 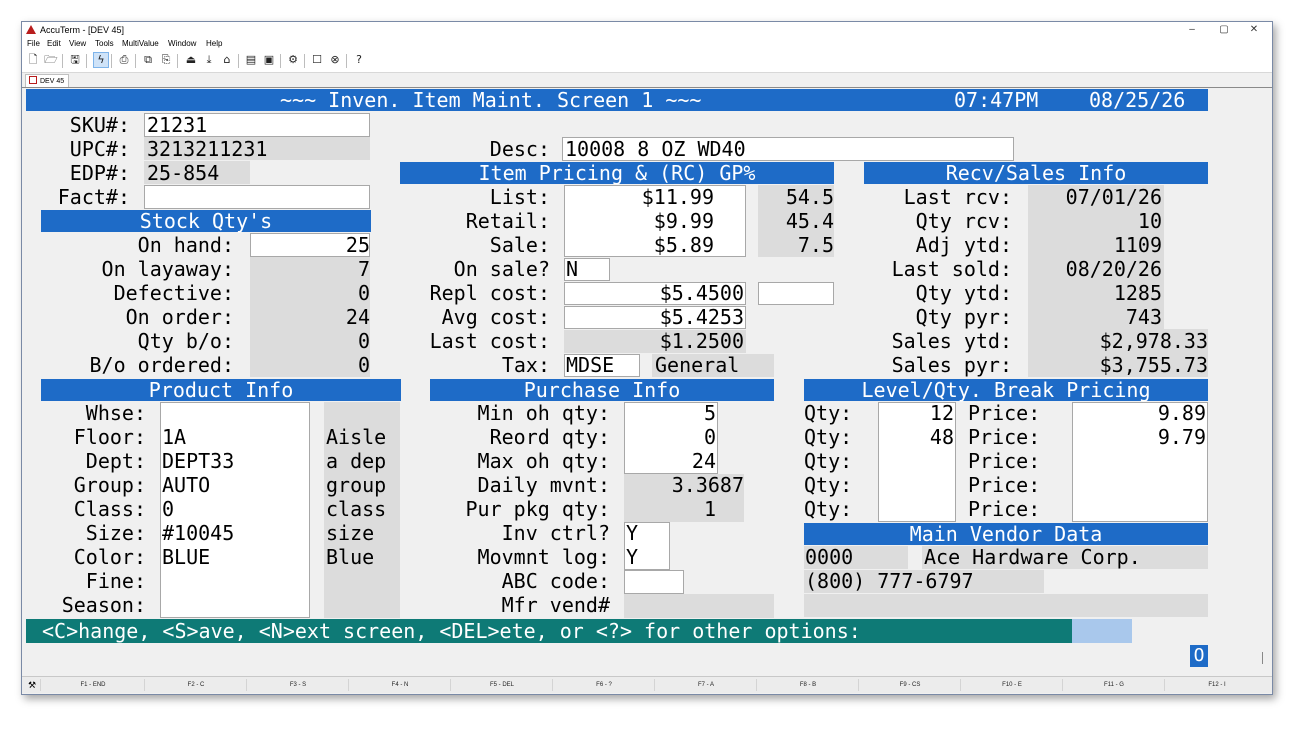 What do you see at coordinates (33, 44) in the screenshot?
I see `menu-file: File` at bounding box center [33, 44].